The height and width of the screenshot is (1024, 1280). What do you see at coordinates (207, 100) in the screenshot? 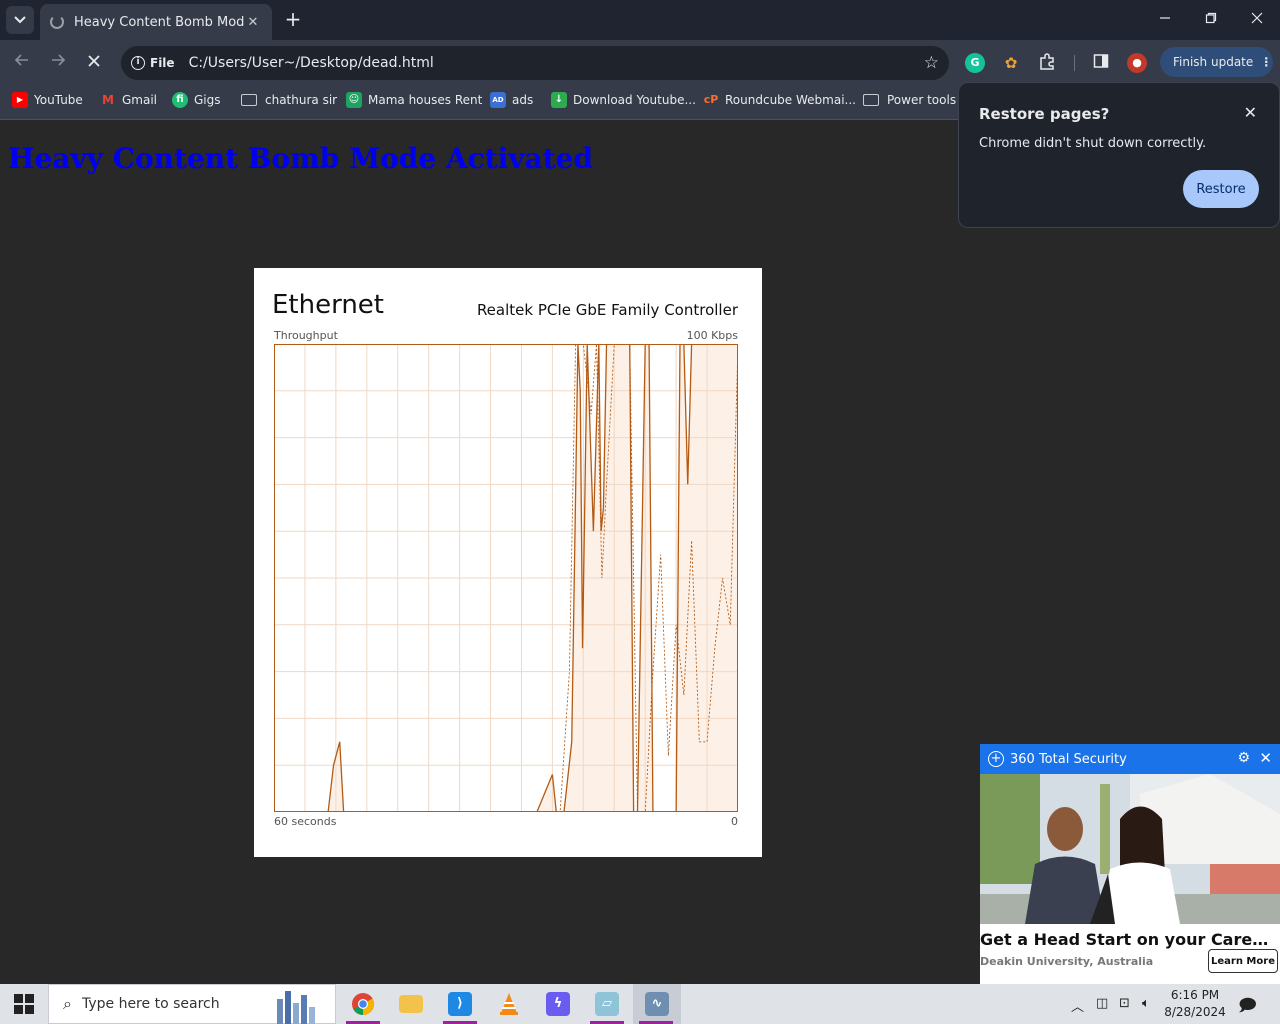
I see `bookmark-label: Gigs` at bounding box center [207, 100].